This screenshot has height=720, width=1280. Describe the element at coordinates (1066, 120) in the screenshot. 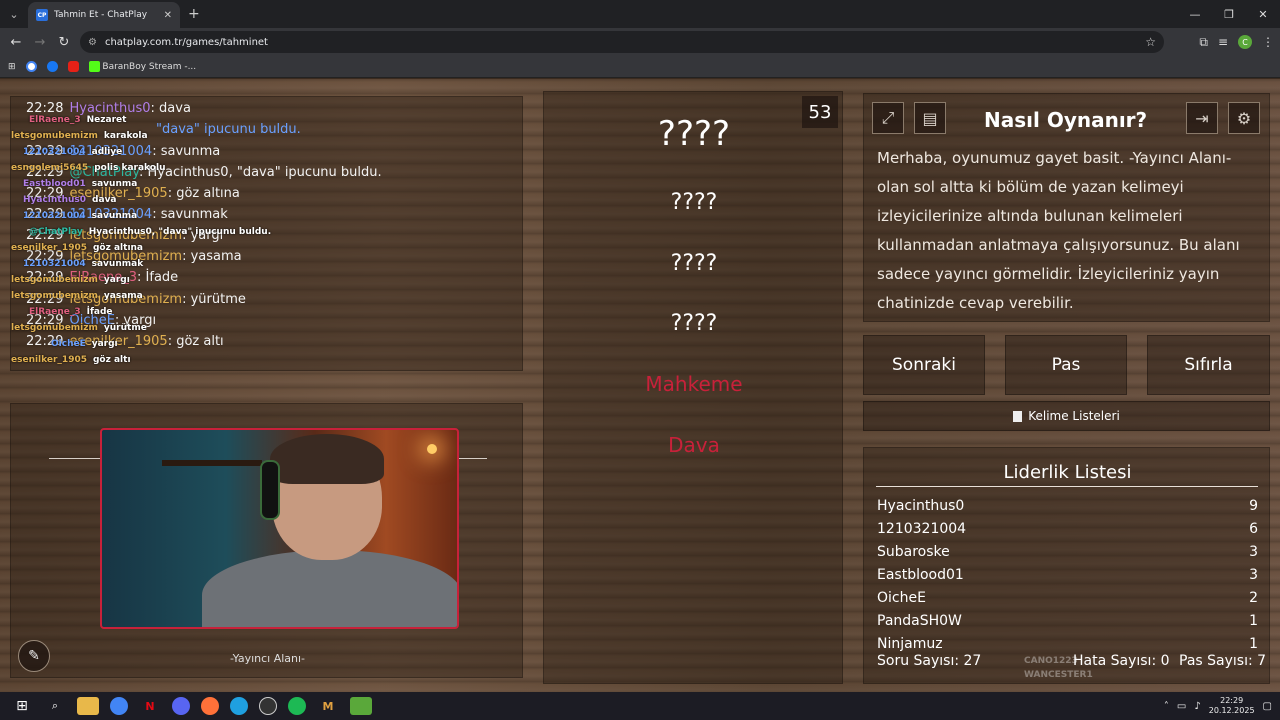

I see `how-to-play-title: Nasıl Oynanır?` at that location.